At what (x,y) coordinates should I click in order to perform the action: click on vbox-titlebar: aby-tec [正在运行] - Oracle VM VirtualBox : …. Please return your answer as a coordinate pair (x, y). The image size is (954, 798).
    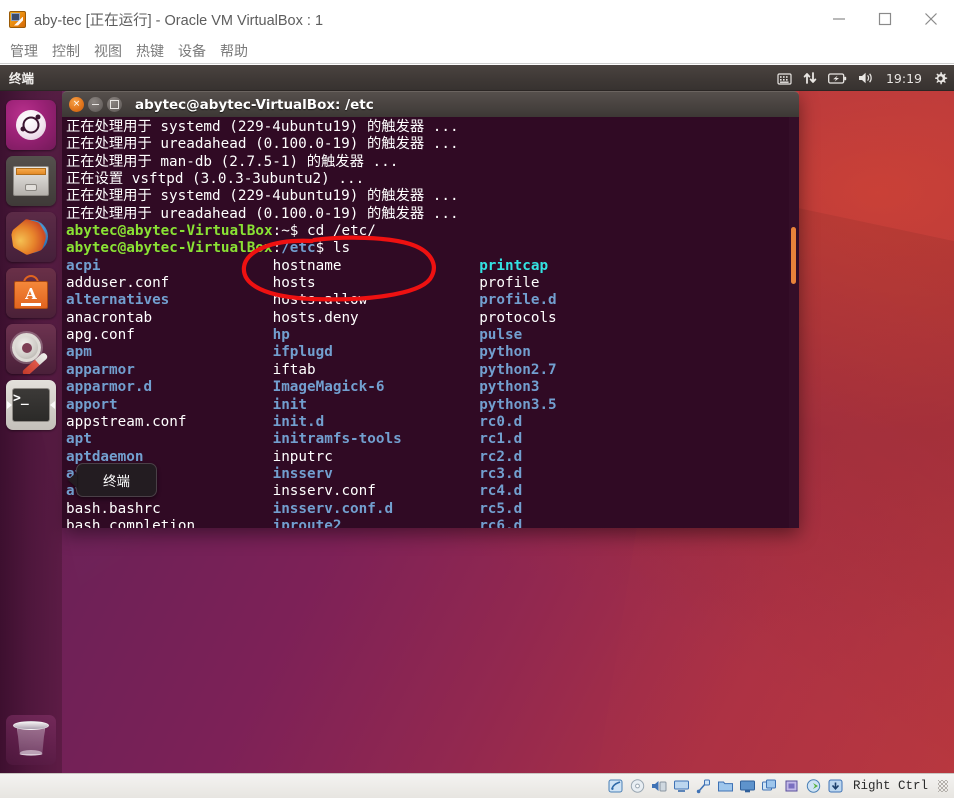
    Looking at the image, I should click on (477, 19).